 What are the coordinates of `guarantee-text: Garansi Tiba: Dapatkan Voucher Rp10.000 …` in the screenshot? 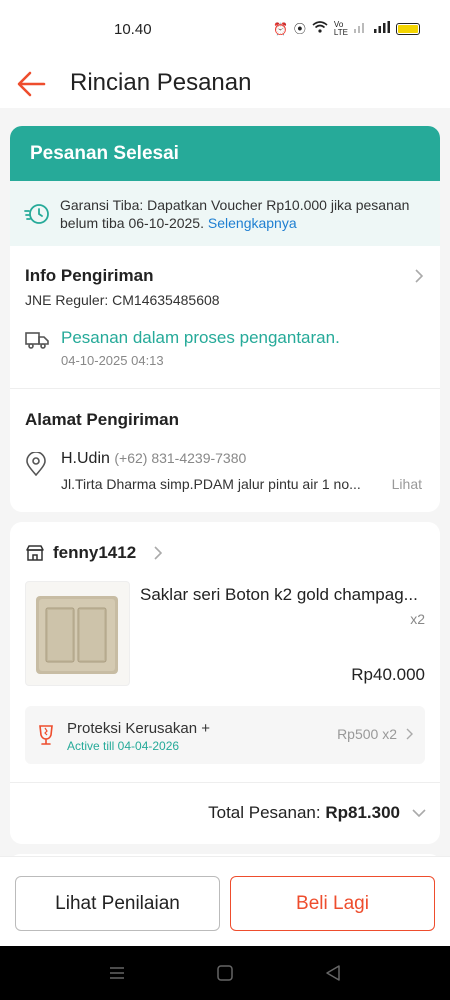 It's located at (243, 213).